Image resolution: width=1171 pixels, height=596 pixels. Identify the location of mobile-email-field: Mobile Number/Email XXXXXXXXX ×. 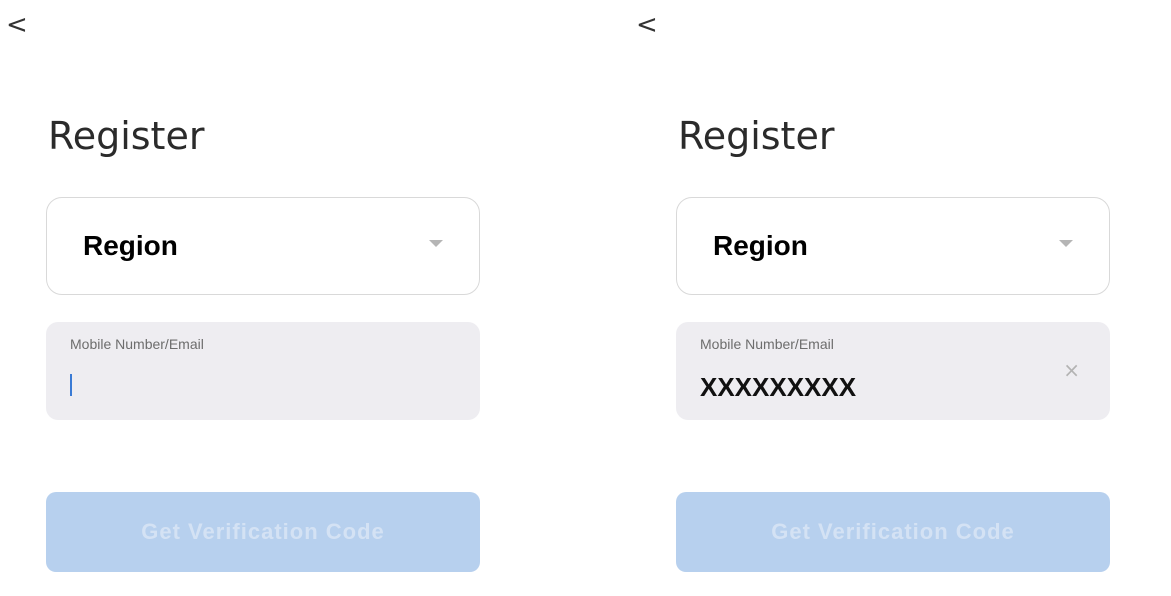
(893, 371).